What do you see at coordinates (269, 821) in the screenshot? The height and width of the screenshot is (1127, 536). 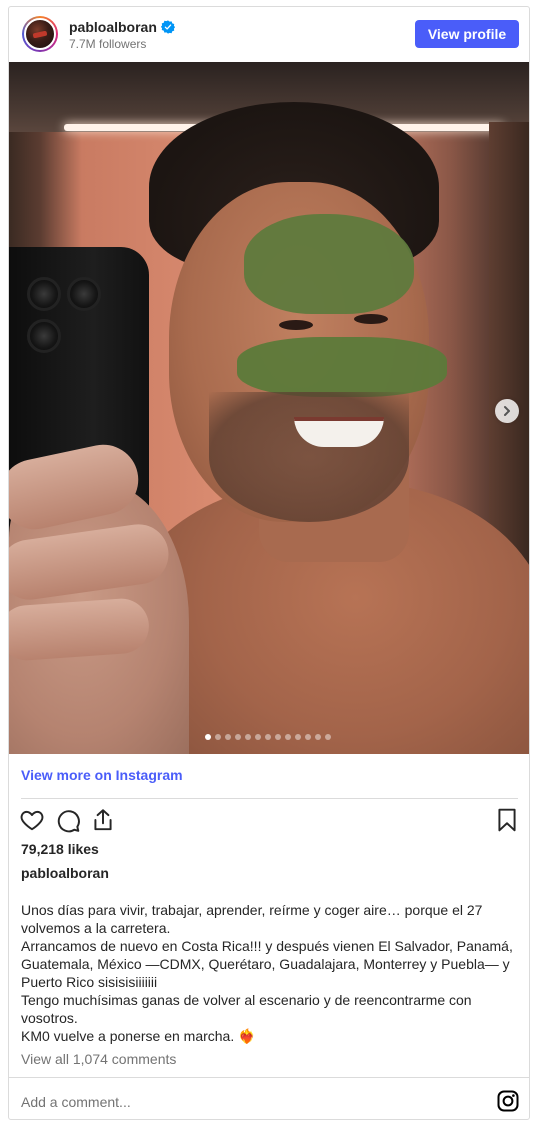 I see `action-bar` at bounding box center [269, 821].